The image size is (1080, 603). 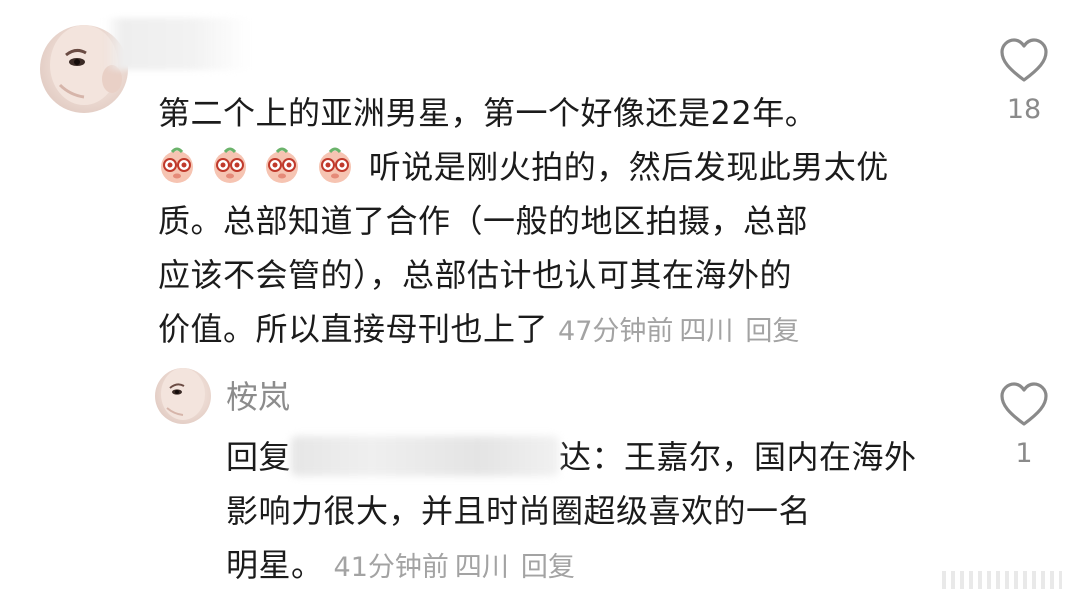 I want to click on comment-line-text: 明星。, so click(x=275, y=565).